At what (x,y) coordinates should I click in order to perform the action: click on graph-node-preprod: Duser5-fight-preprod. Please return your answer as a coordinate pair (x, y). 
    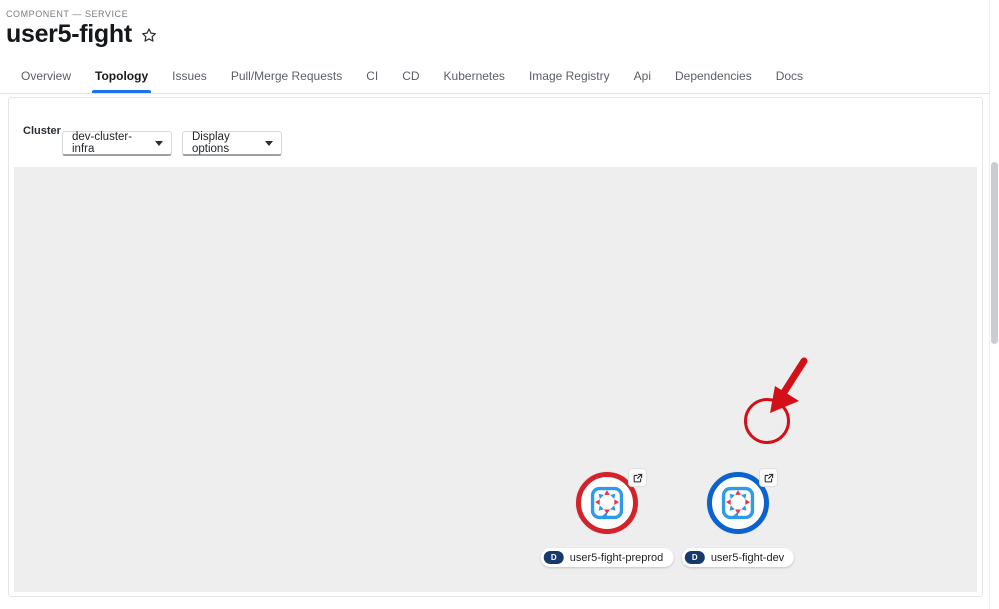
    Looking at the image, I should click on (607, 517).